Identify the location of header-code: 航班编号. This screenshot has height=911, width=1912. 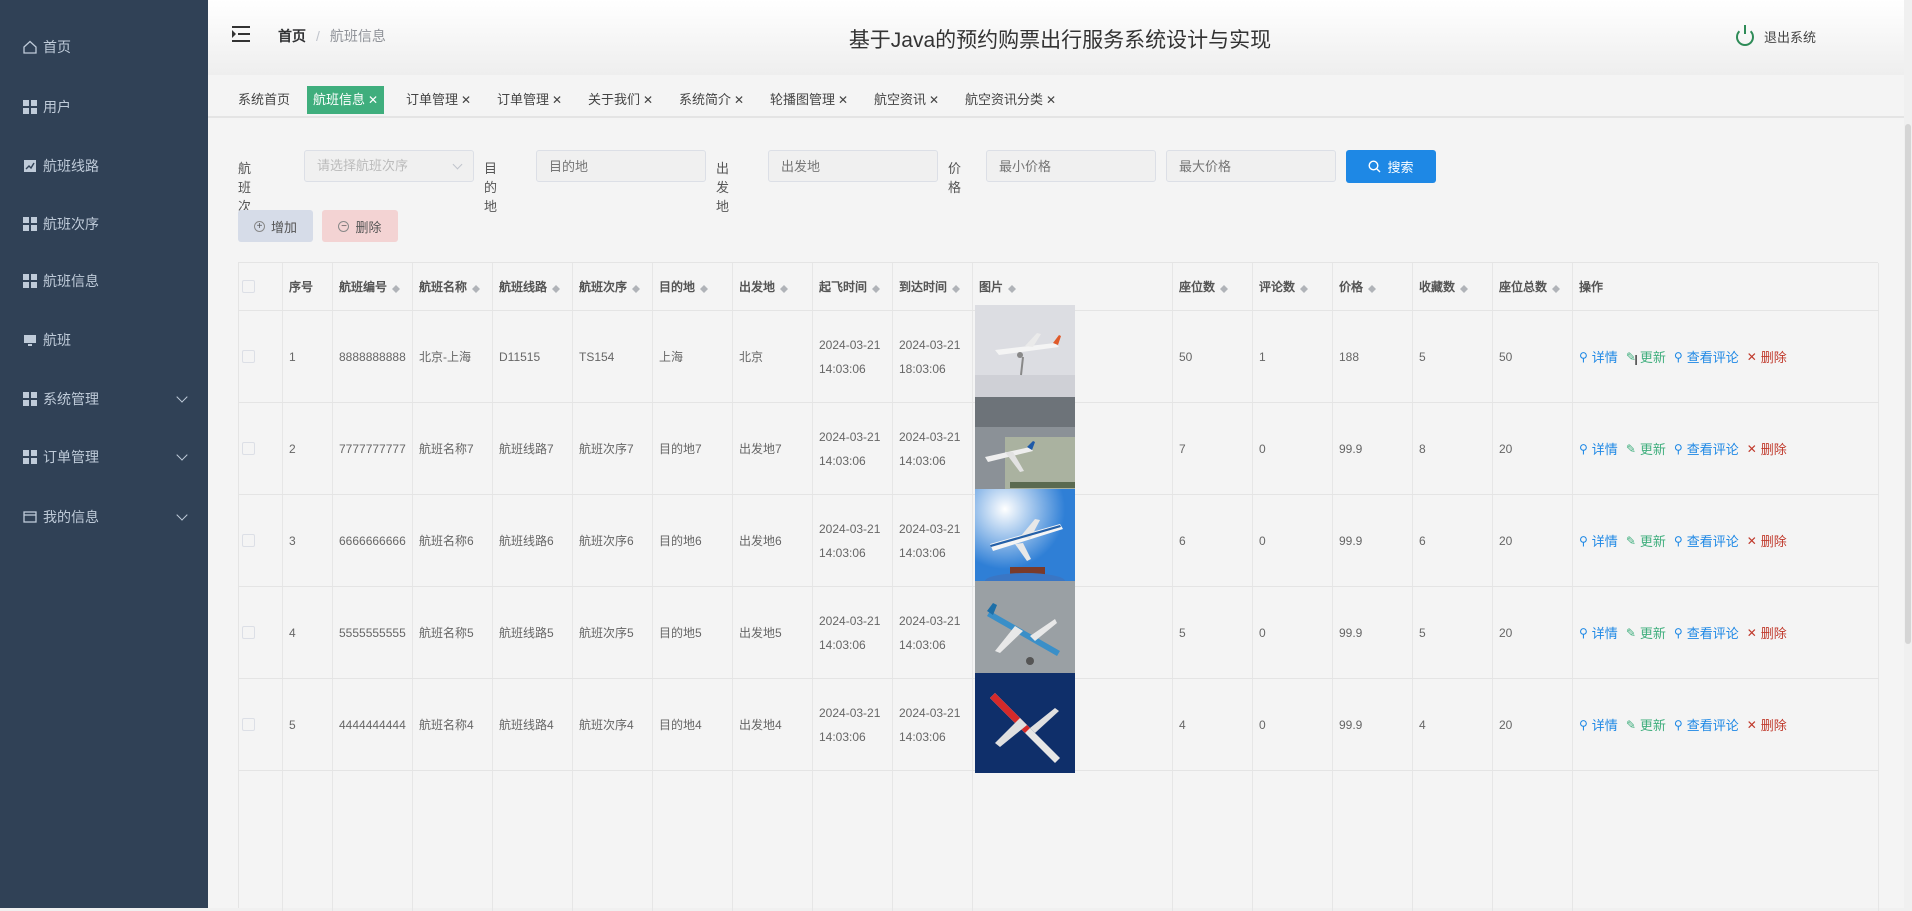
(373, 286).